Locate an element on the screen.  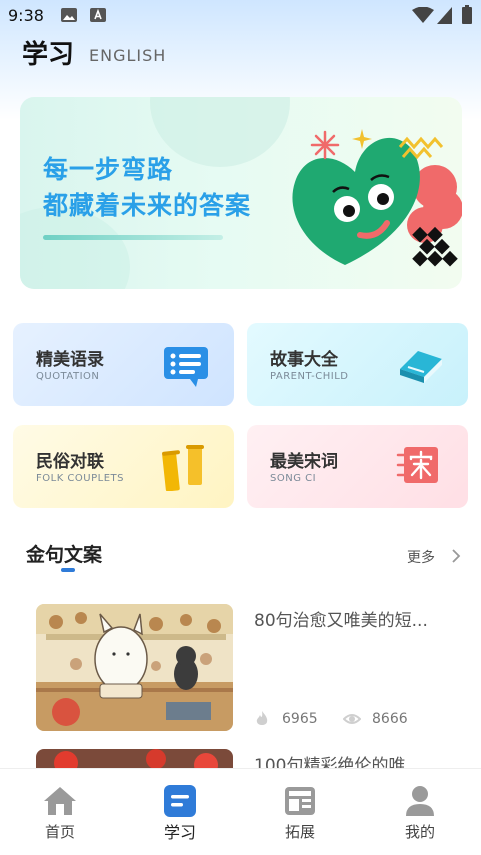
category-subtitle: FOLK COUPLETS is located at coordinates (80, 478).